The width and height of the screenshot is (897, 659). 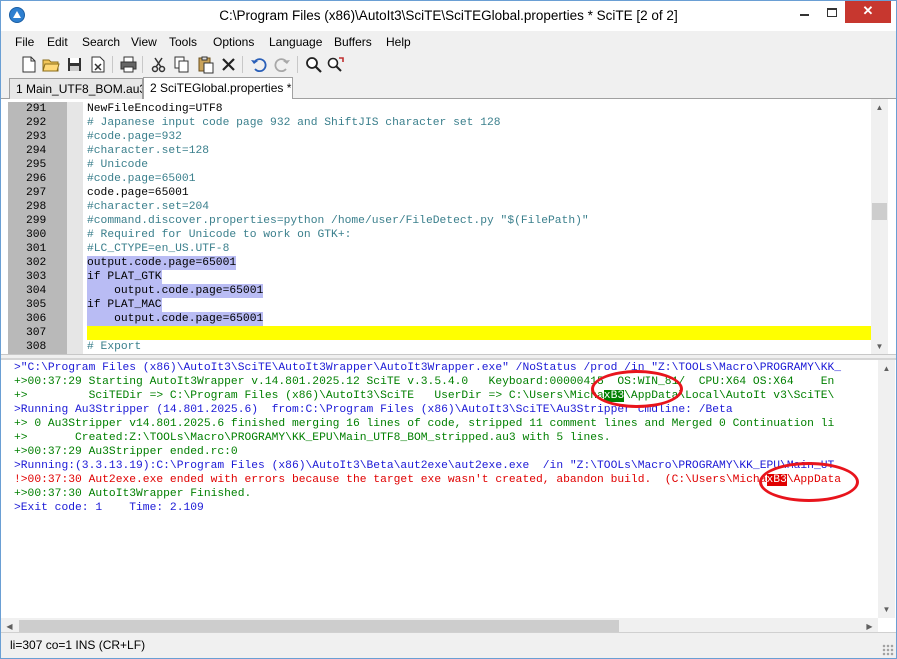 What do you see at coordinates (879, 226) in the screenshot?
I see `editor-vertical-scrollbar: ▲ ▼` at bounding box center [879, 226].